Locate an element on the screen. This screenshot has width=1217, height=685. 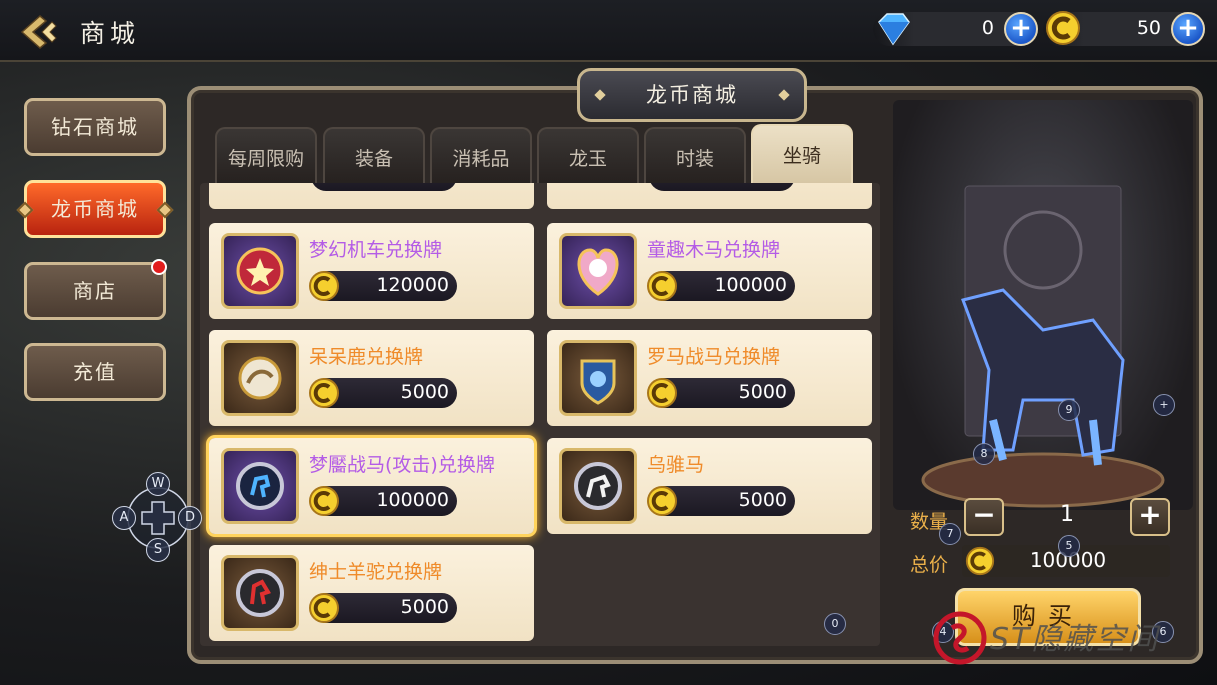
tab-consumables: 消耗品 is located at coordinates (481, 155).